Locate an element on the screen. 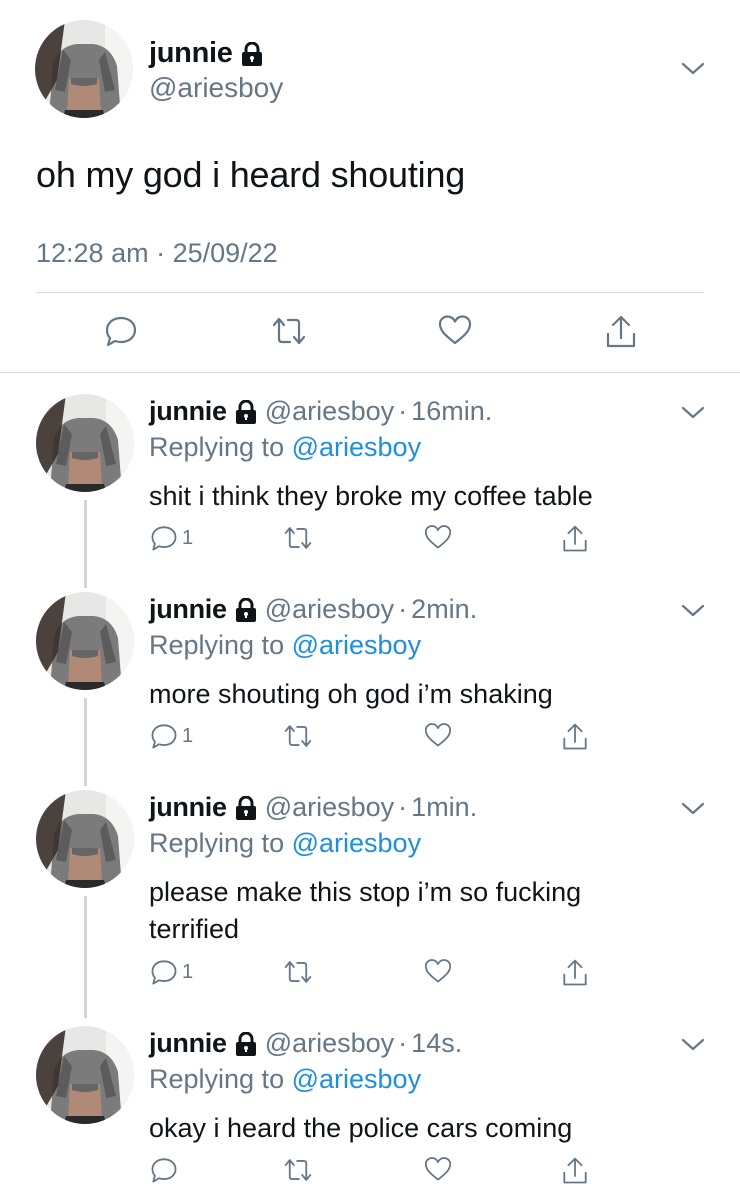 The height and width of the screenshot is (1200, 740). tweet-timestamp: 12:28 am · 25/09/22 is located at coordinates (157, 253).